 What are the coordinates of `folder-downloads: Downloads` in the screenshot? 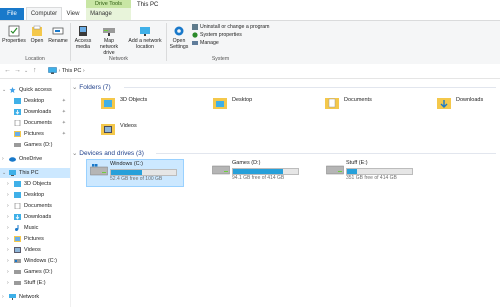 It's located at (468, 106).